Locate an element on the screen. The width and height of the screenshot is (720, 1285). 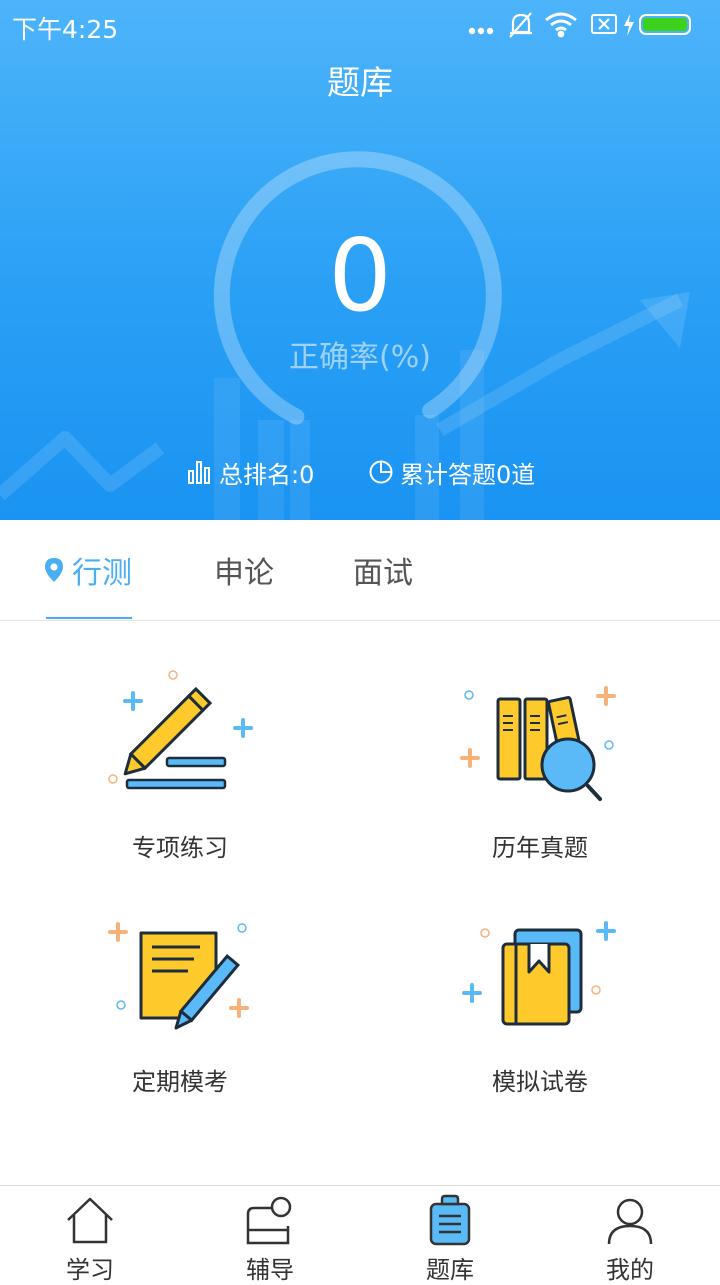
feature-label: 定期模考 is located at coordinates (180, 1082).